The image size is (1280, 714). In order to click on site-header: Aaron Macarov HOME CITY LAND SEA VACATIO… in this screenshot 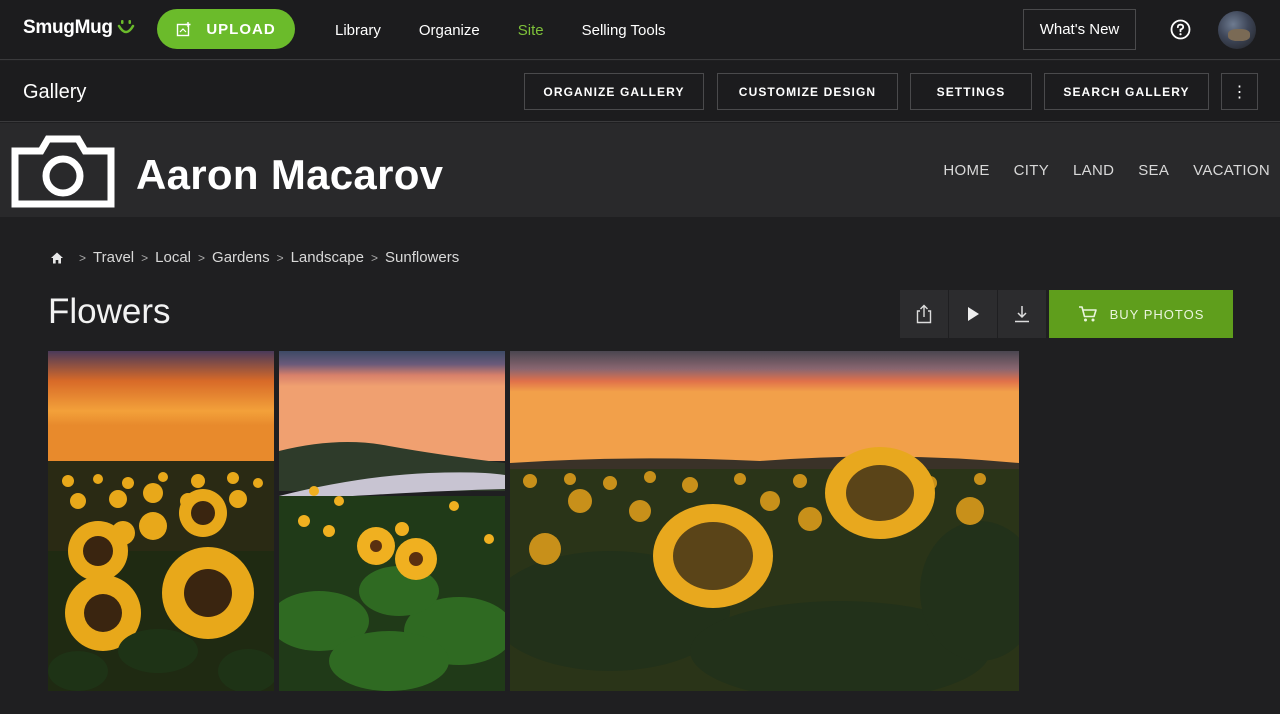, I will do `click(640, 170)`.